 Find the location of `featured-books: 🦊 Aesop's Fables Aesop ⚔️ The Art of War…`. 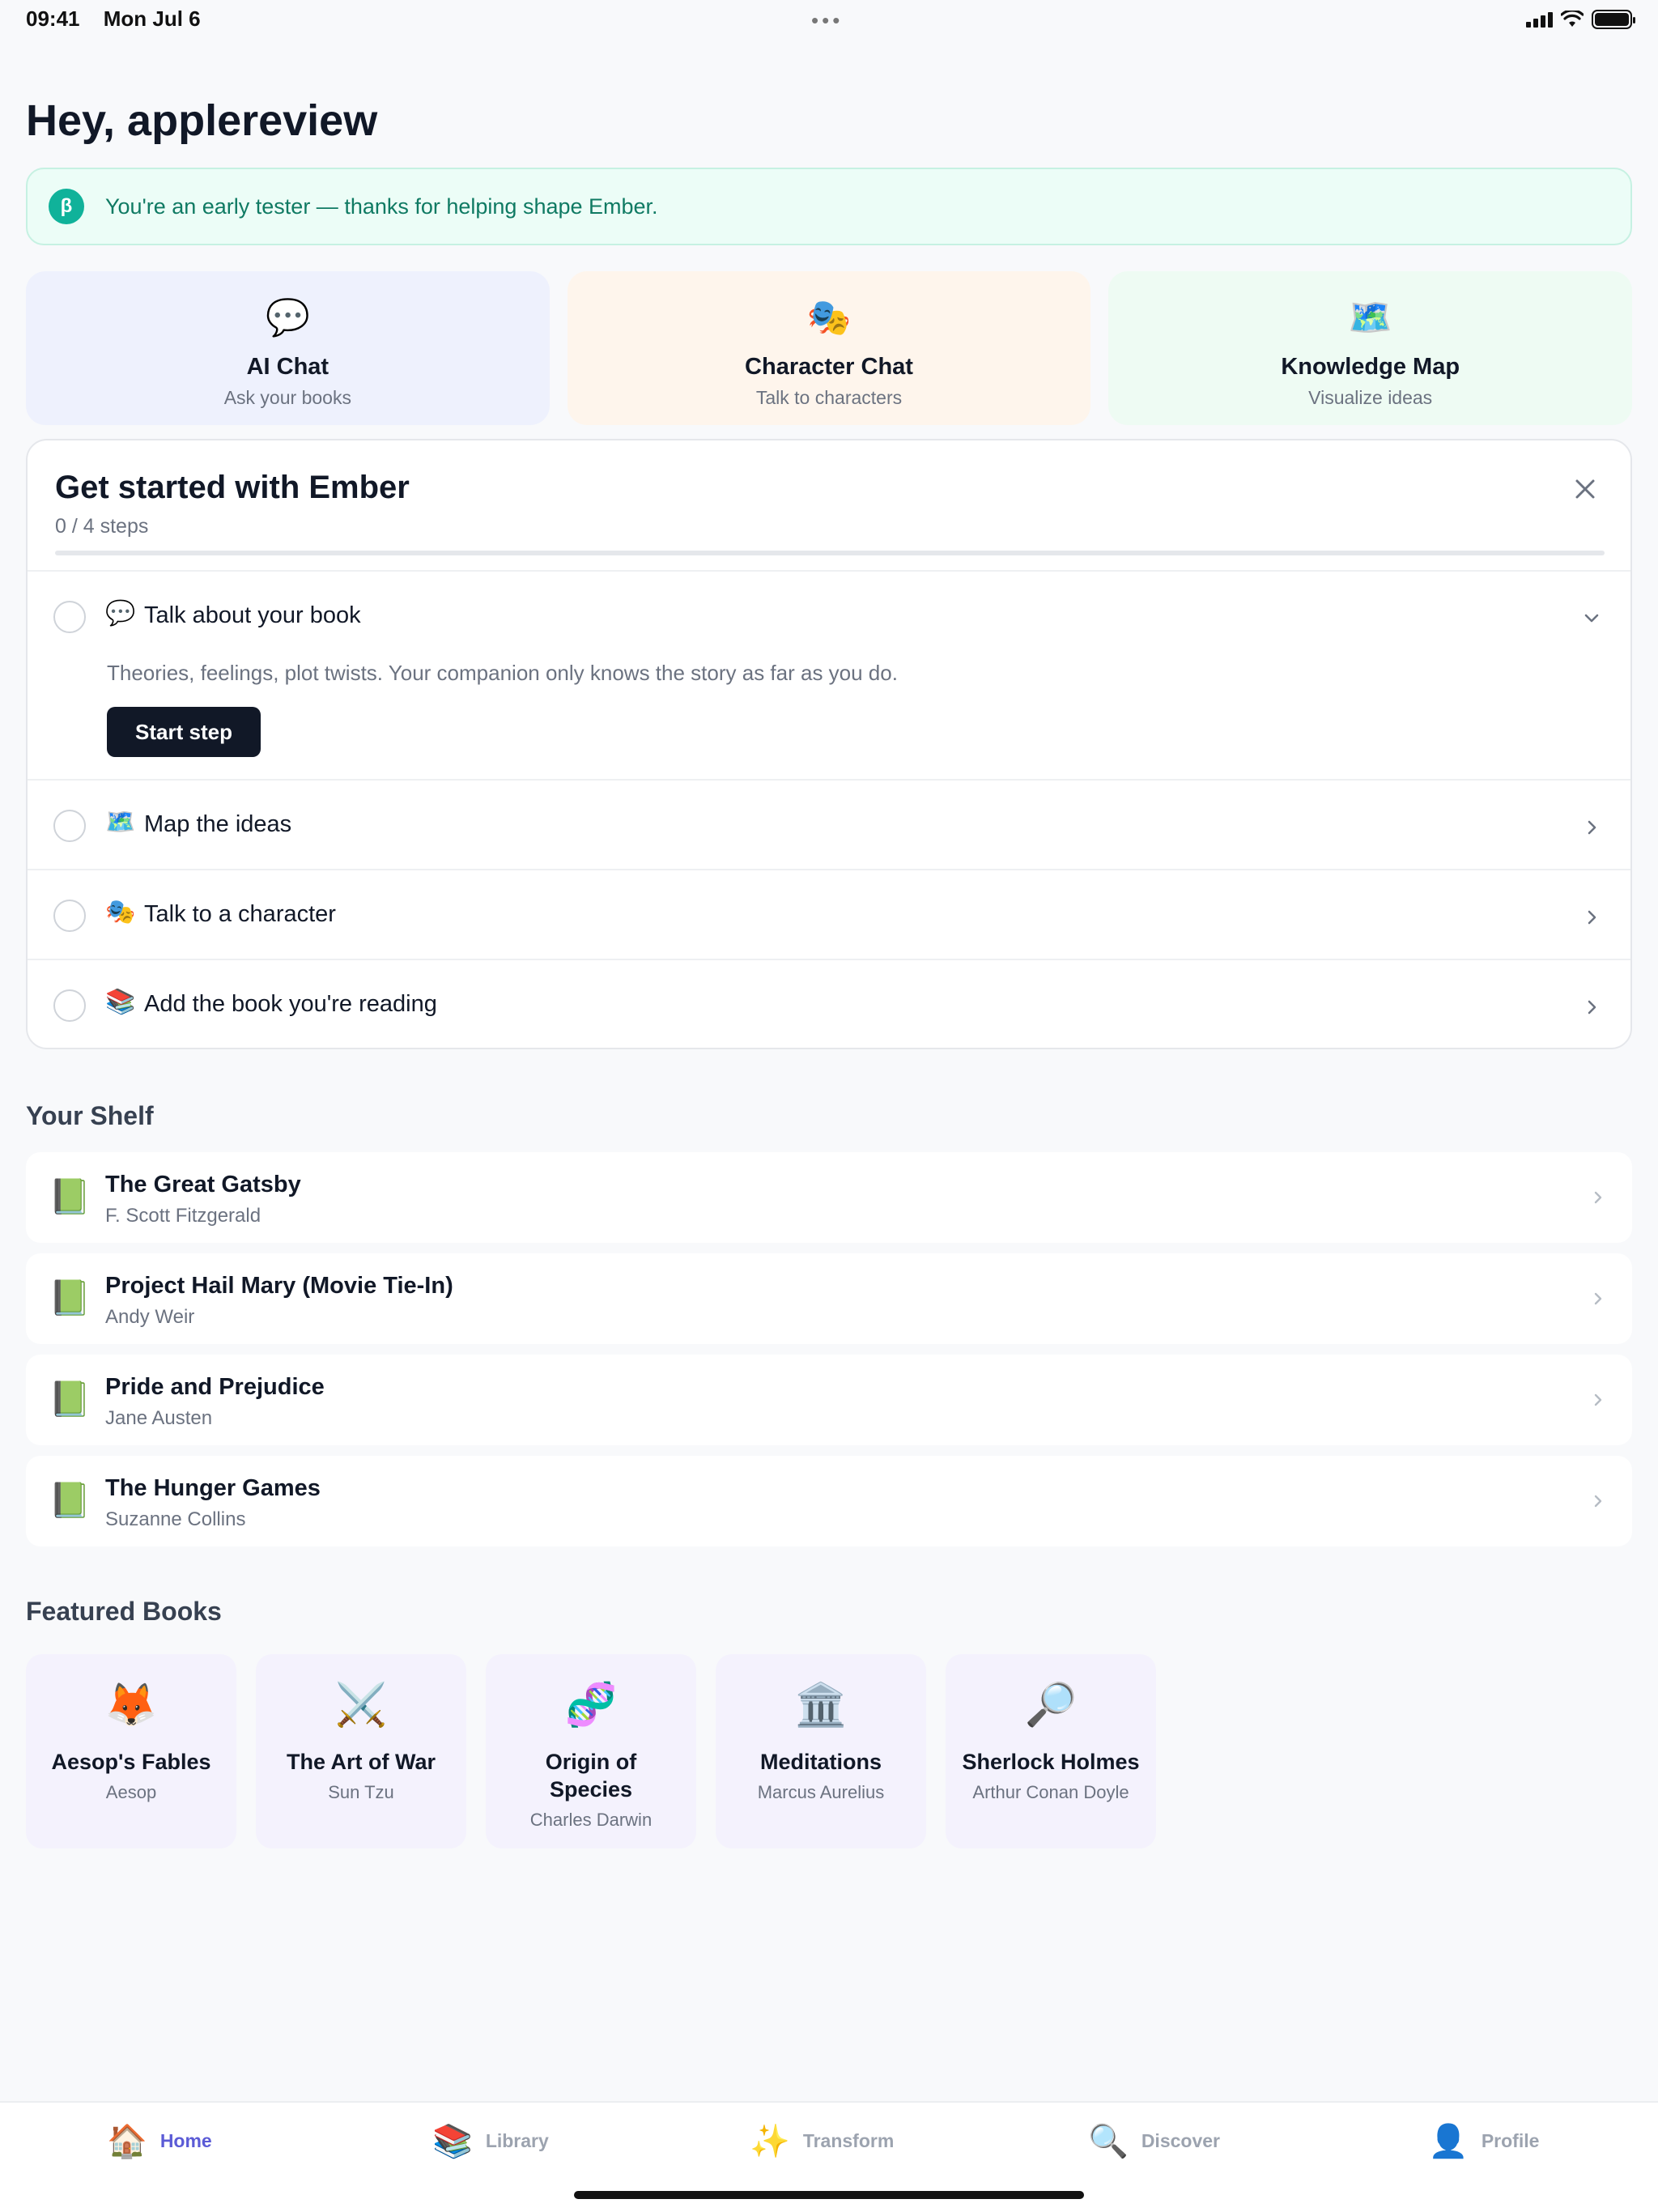

featured-books: 🦊 Aesop's Fables Aesop ⚔️ The Art of War… is located at coordinates (591, 1751).